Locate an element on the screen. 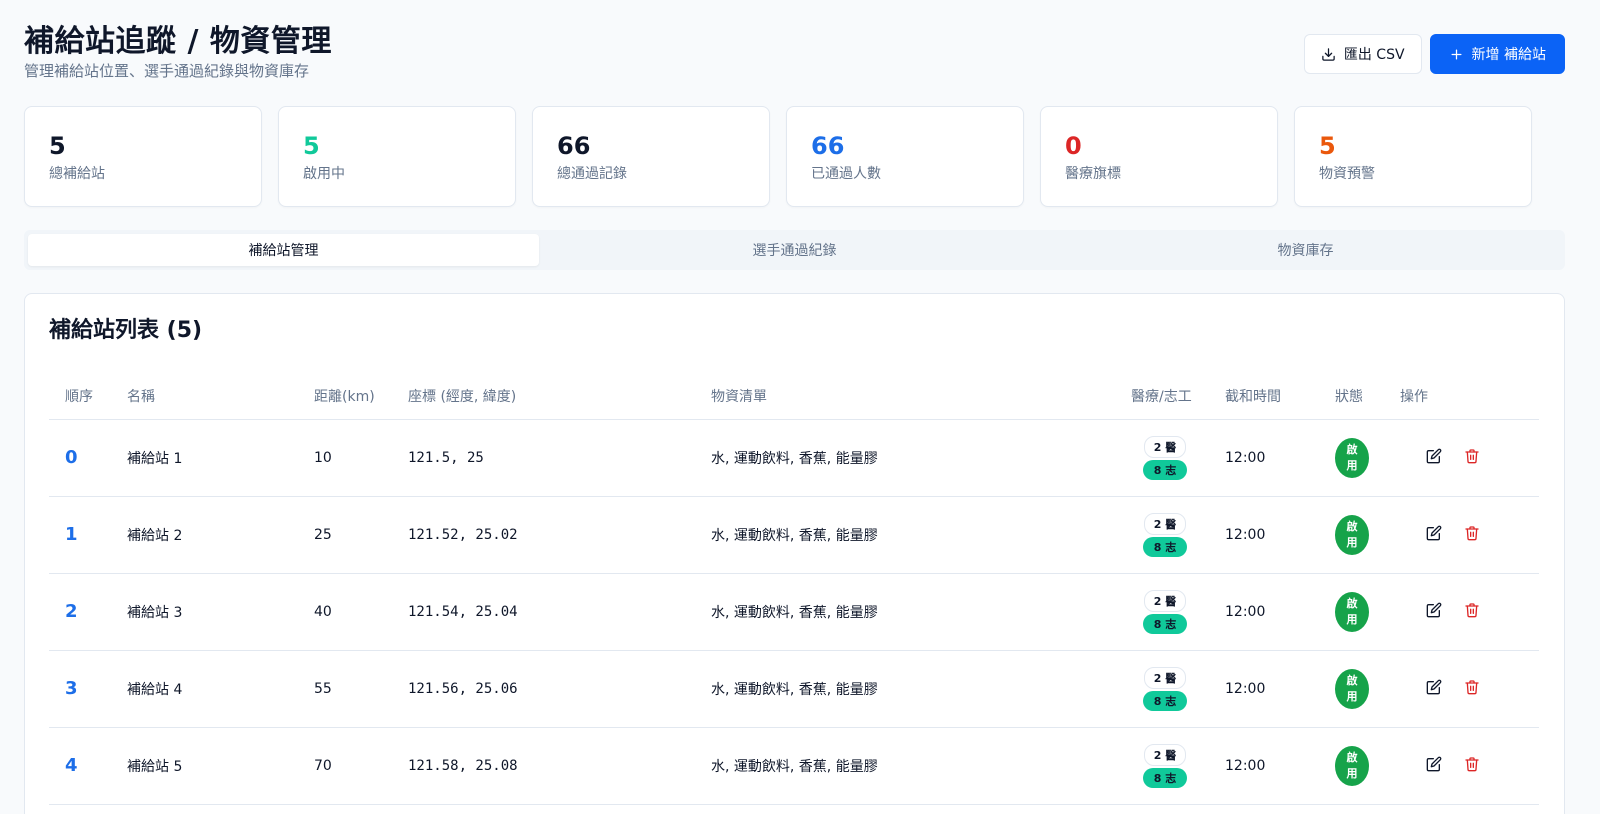 Image resolution: width=1600 pixels, height=814 pixels. station-name: 補給站 5 is located at coordinates (220, 766).